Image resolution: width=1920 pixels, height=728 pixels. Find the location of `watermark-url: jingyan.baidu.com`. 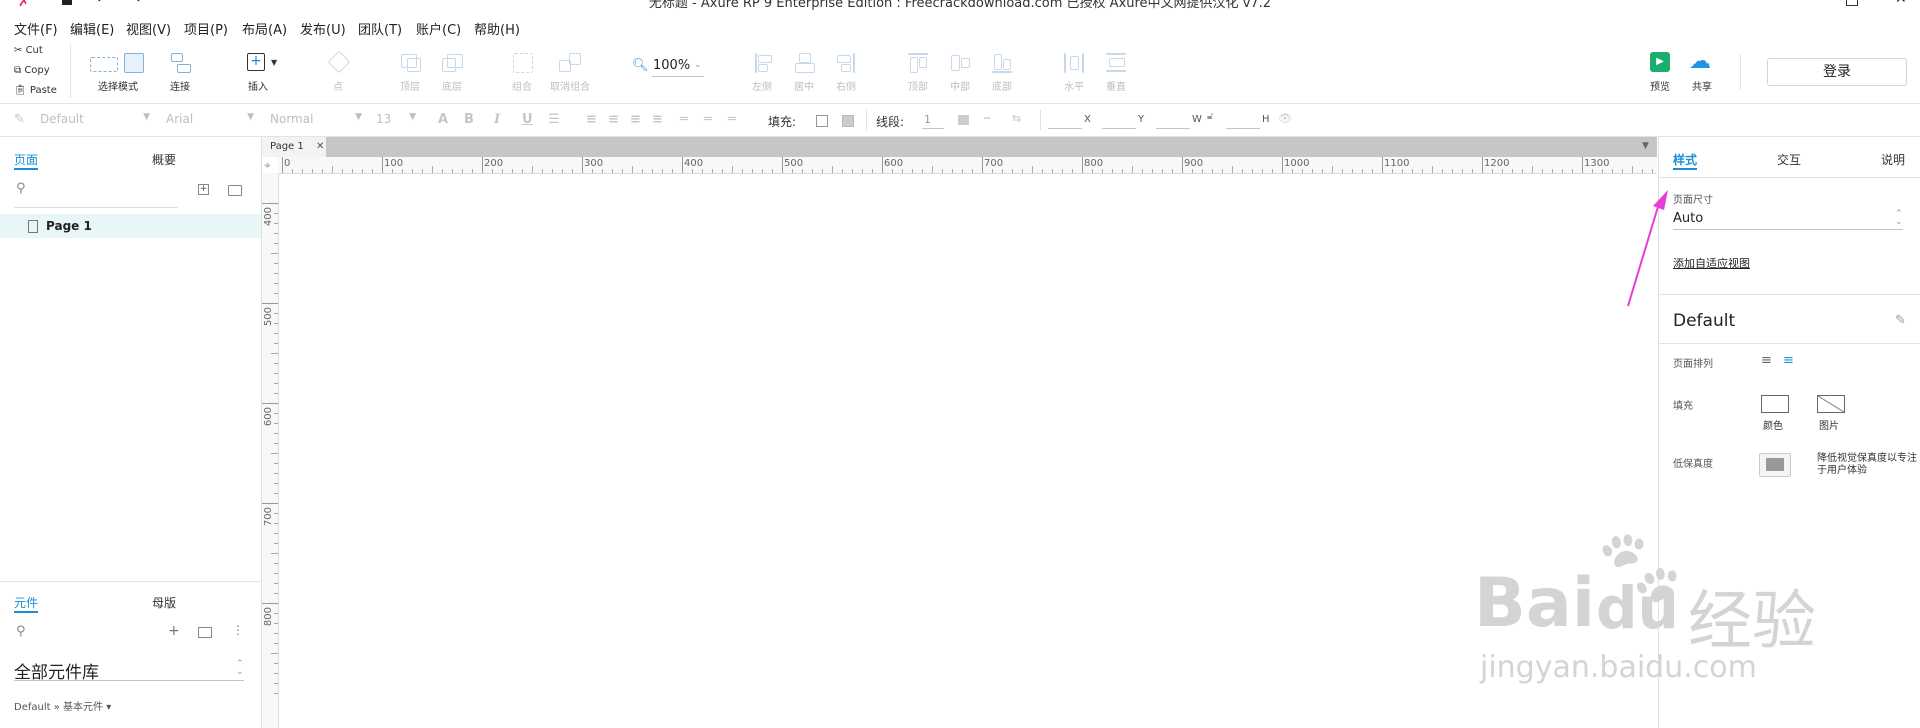

watermark-url: jingyan.baidu.com is located at coordinates (1618, 667).